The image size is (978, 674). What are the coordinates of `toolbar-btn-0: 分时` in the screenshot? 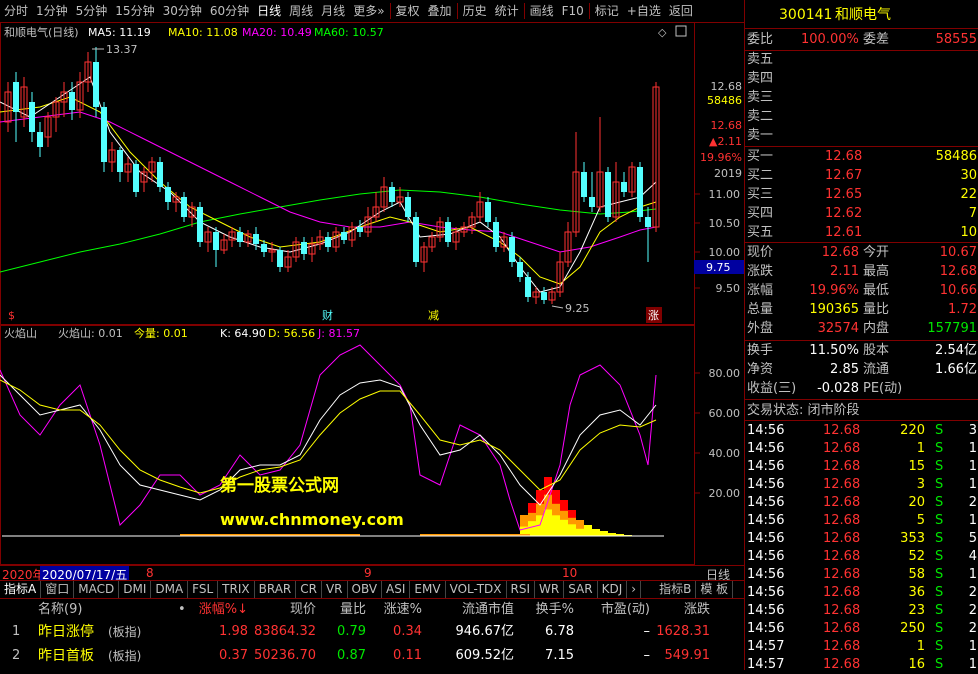 It's located at (16, 11).